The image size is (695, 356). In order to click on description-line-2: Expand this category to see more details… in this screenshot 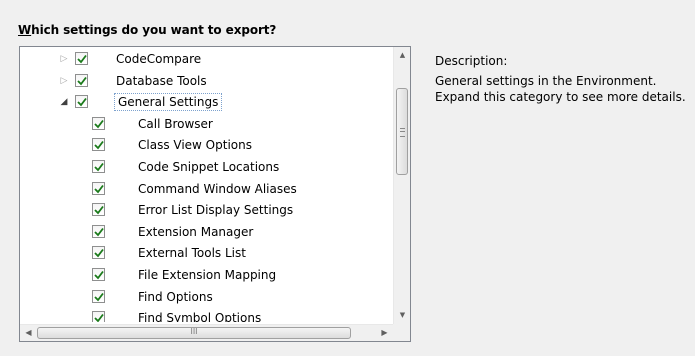, I will do `click(560, 97)`.